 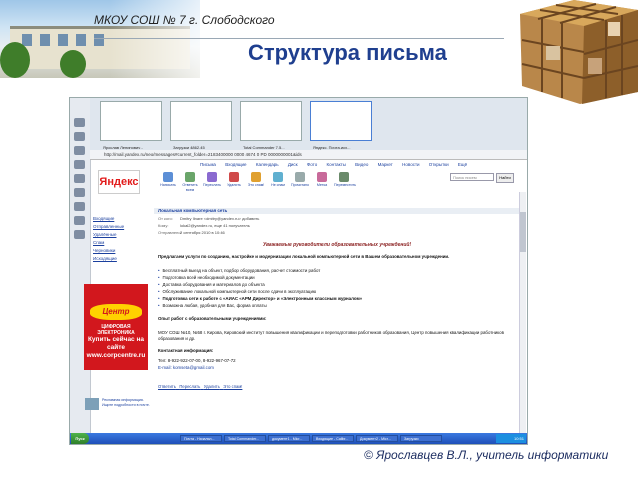 What do you see at coordinates (278, 180) in the screenshot?
I see `not-spam-button: Не спам` at bounding box center [278, 180].